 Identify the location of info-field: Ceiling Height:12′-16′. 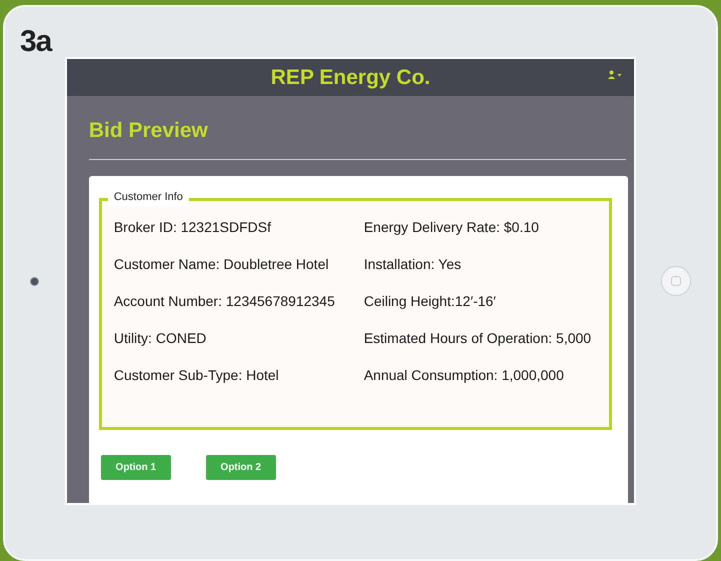
(482, 301).